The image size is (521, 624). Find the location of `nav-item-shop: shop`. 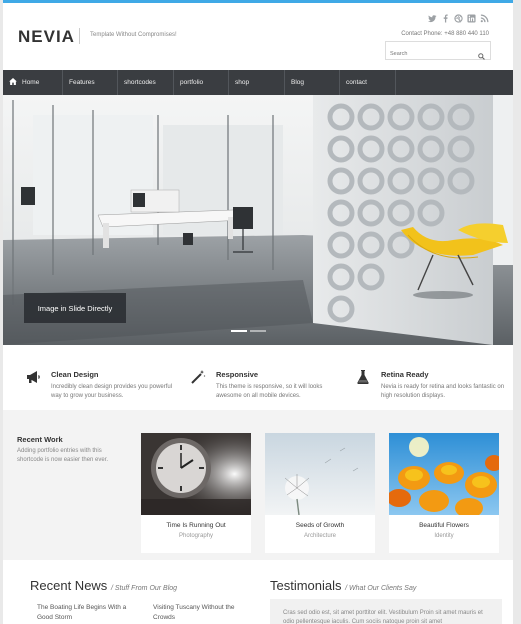

nav-item-shop: shop is located at coordinates (257, 82).